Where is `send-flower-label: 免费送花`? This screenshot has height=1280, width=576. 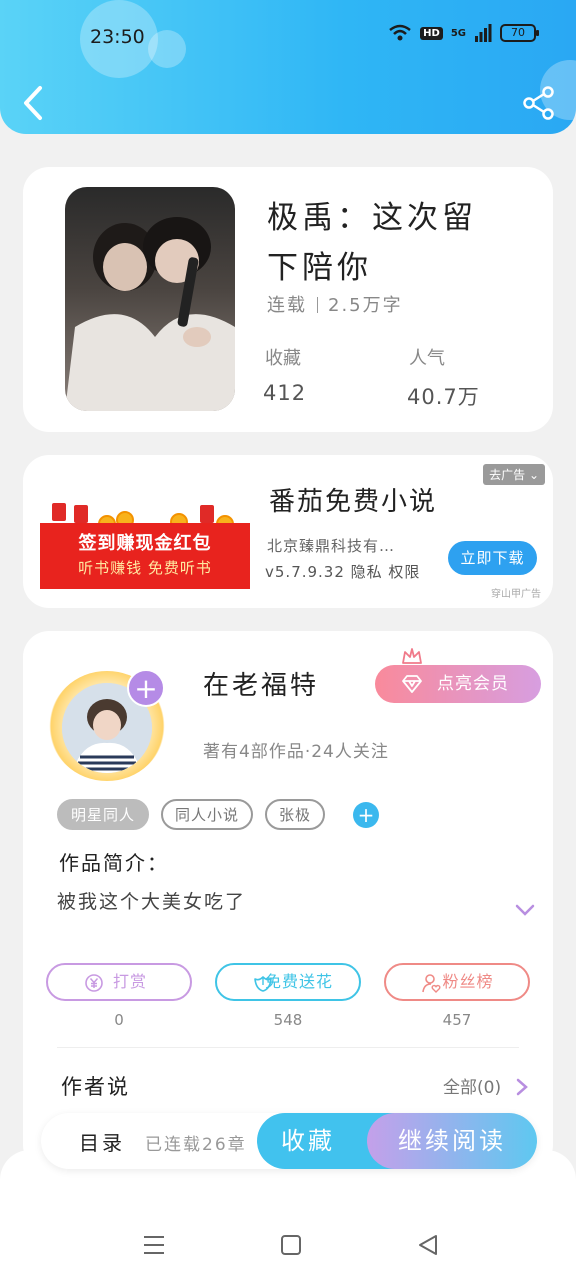 send-flower-label: 免费送花 is located at coordinates (298, 981).